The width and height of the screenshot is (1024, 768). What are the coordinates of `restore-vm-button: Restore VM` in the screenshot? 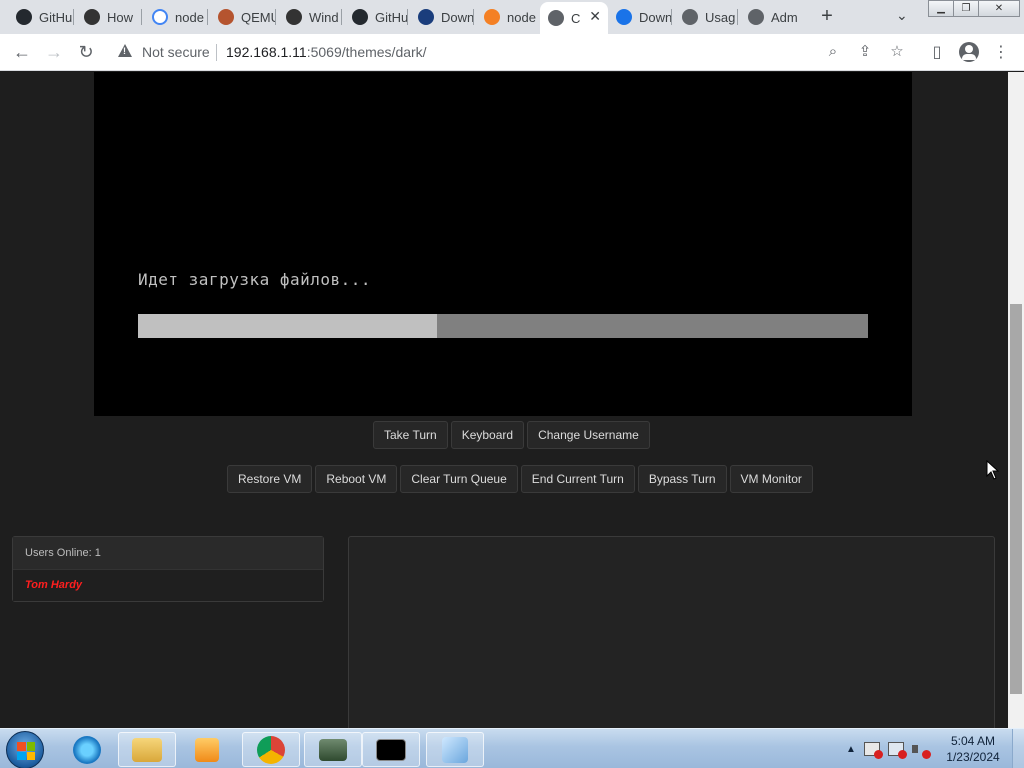 It's located at (270, 479).